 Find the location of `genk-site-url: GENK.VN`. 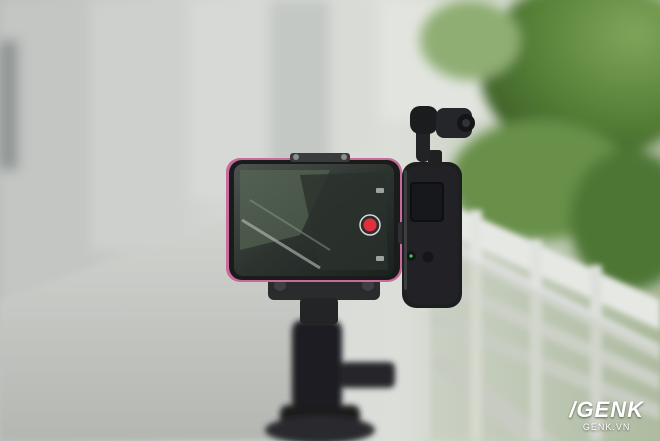

genk-site-url: GENK.VN is located at coordinates (606, 427).